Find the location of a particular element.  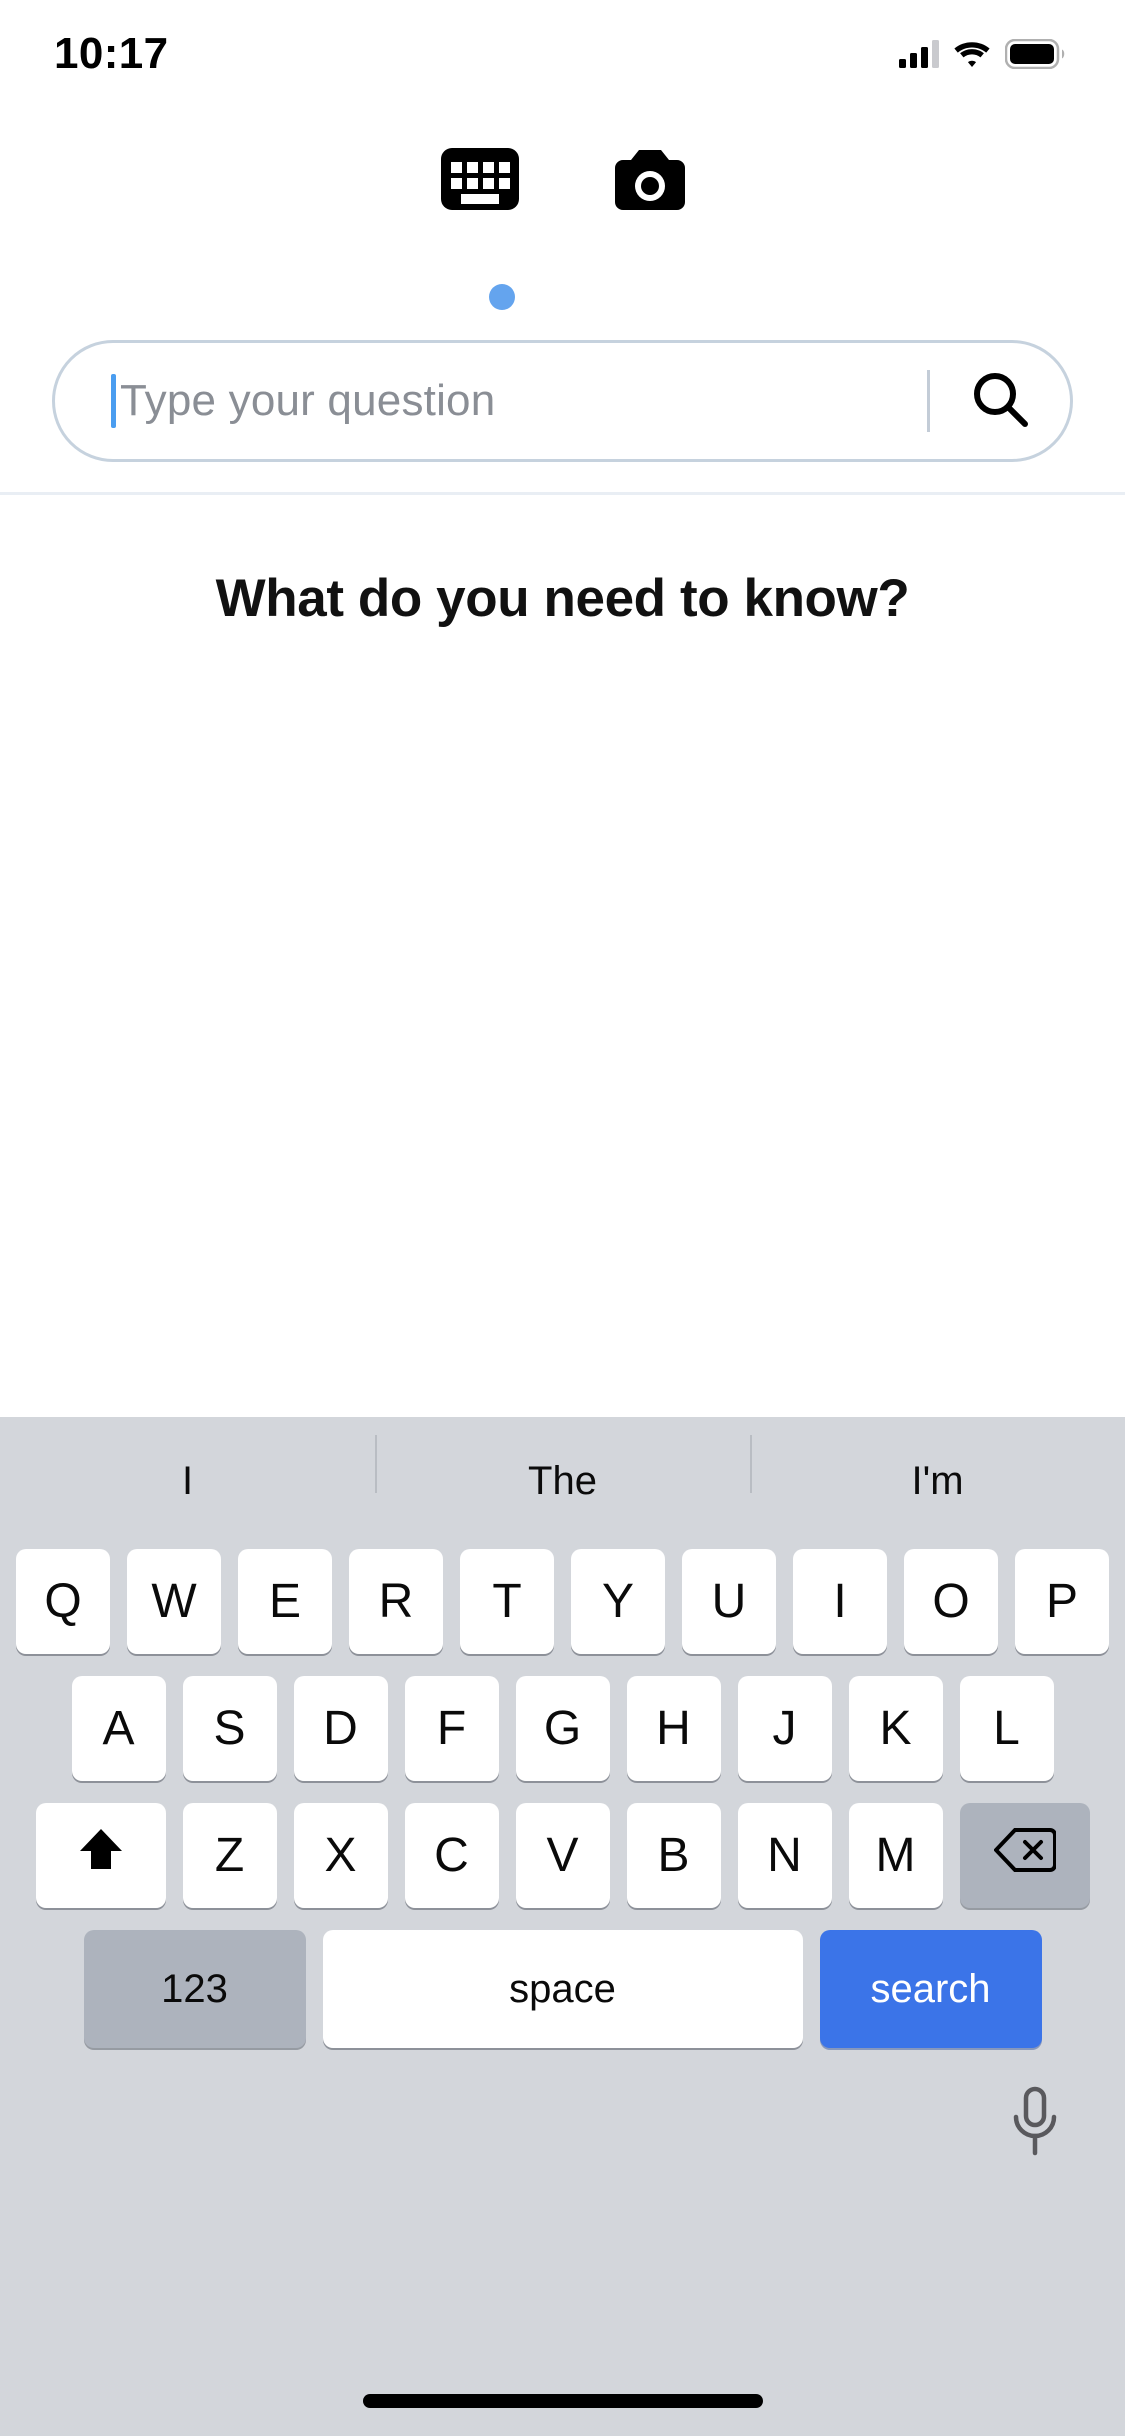

space-key: space is located at coordinates (562, 1989).